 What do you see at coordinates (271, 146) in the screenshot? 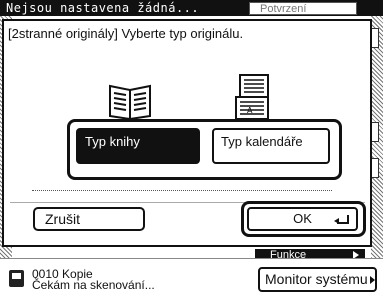
I see `calendar-type-button: Typ kalendáře` at bounding box center [271, 146].